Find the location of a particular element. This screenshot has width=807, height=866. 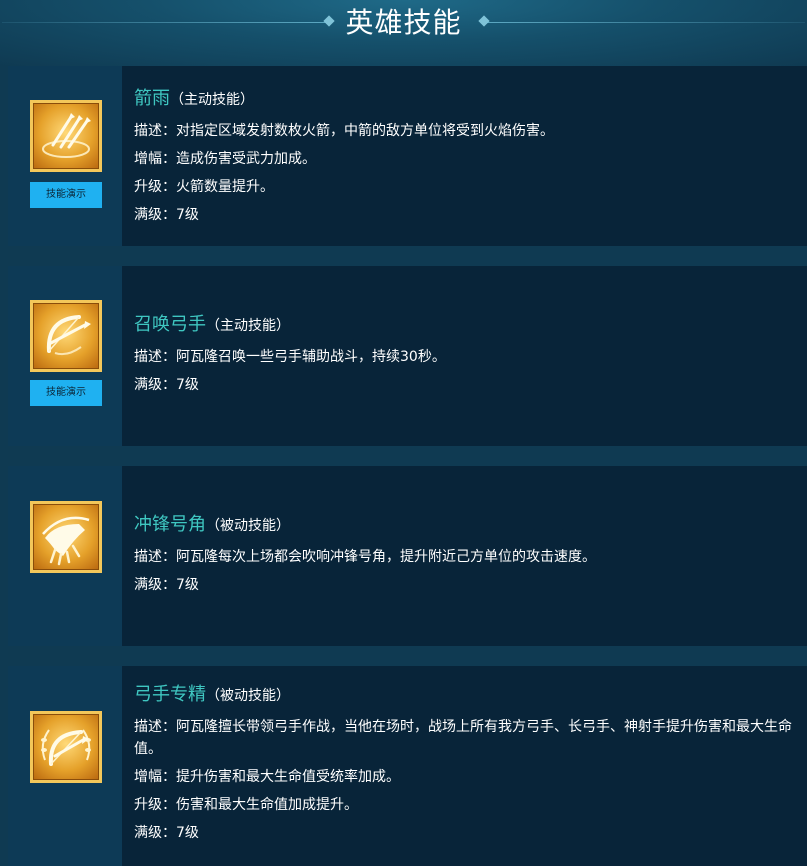

header-divider-right is located at coordinates (646, 22).